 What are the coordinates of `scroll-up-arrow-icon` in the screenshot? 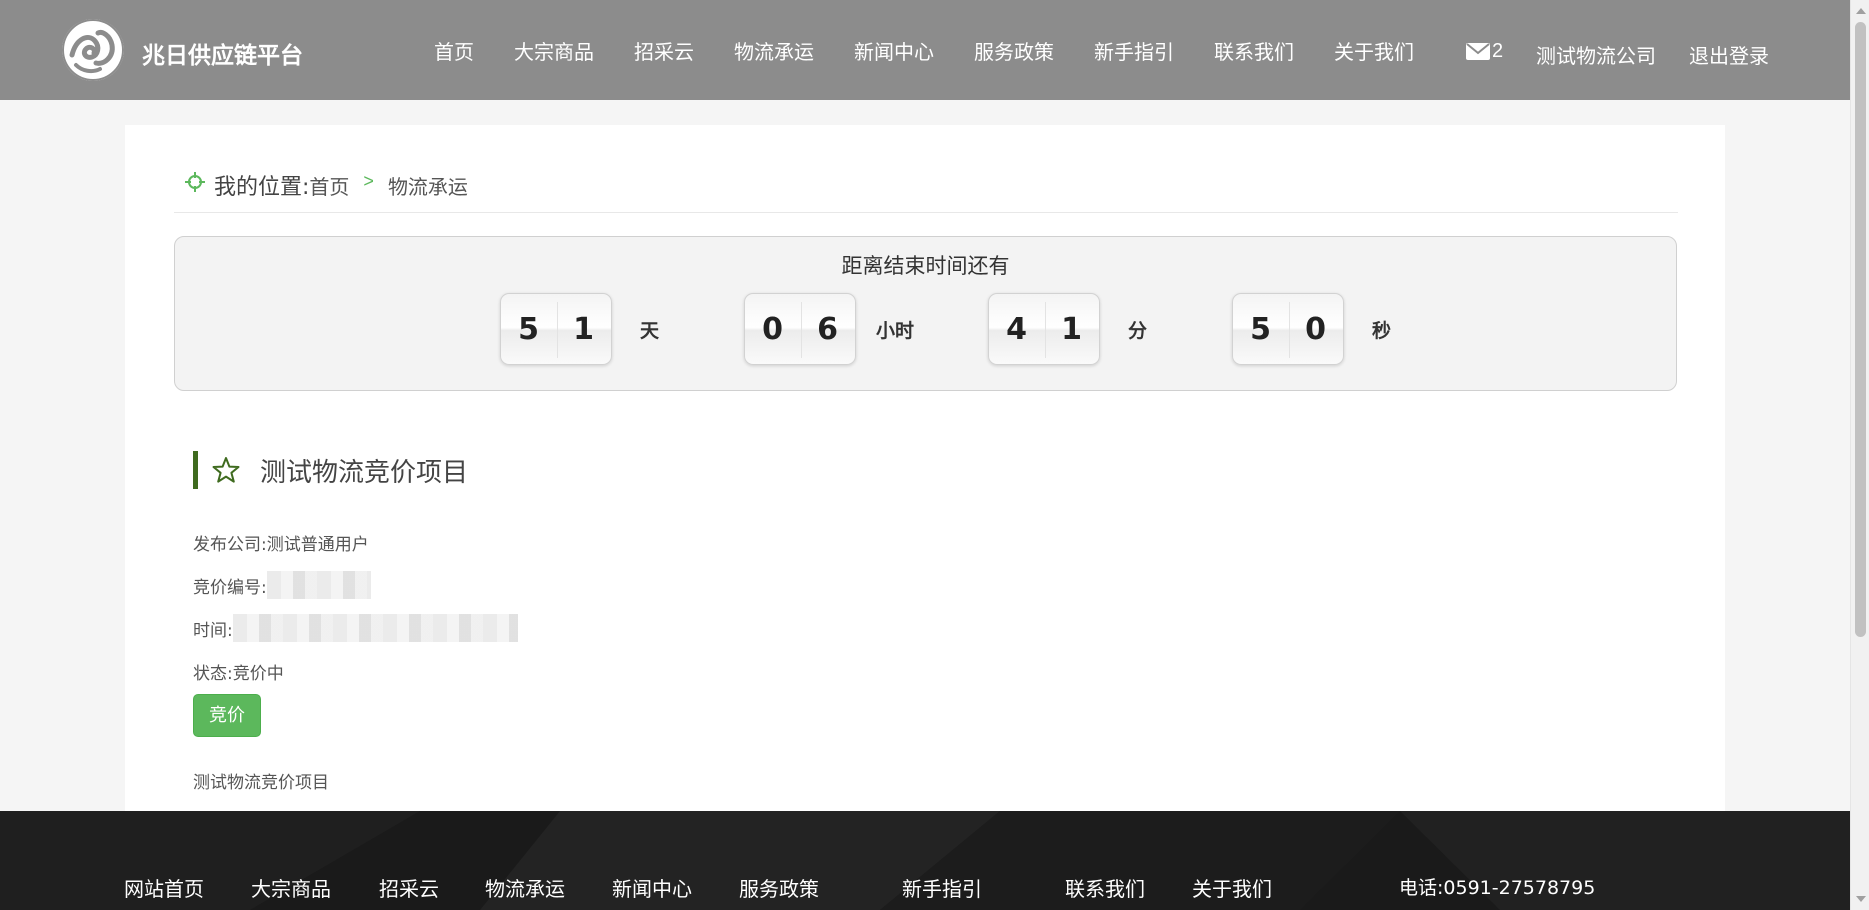 It's located at (1861, 11).